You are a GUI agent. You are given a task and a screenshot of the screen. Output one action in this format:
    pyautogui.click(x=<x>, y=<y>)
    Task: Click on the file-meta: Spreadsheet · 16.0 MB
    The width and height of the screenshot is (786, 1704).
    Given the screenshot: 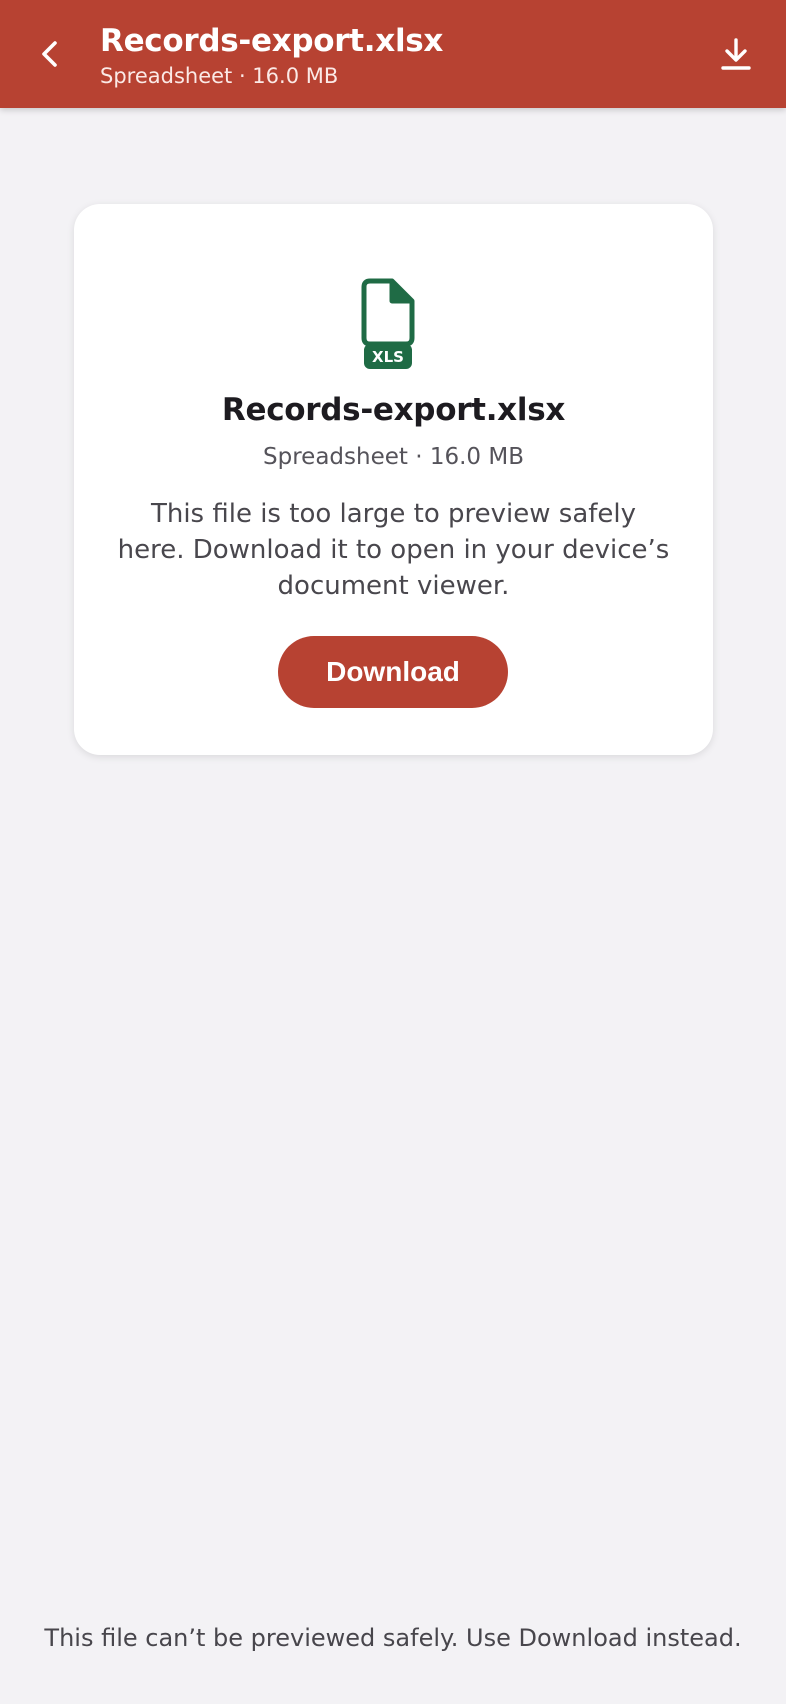 What is the action you would take?
    pyautogui.click(x=393, y=457)
    